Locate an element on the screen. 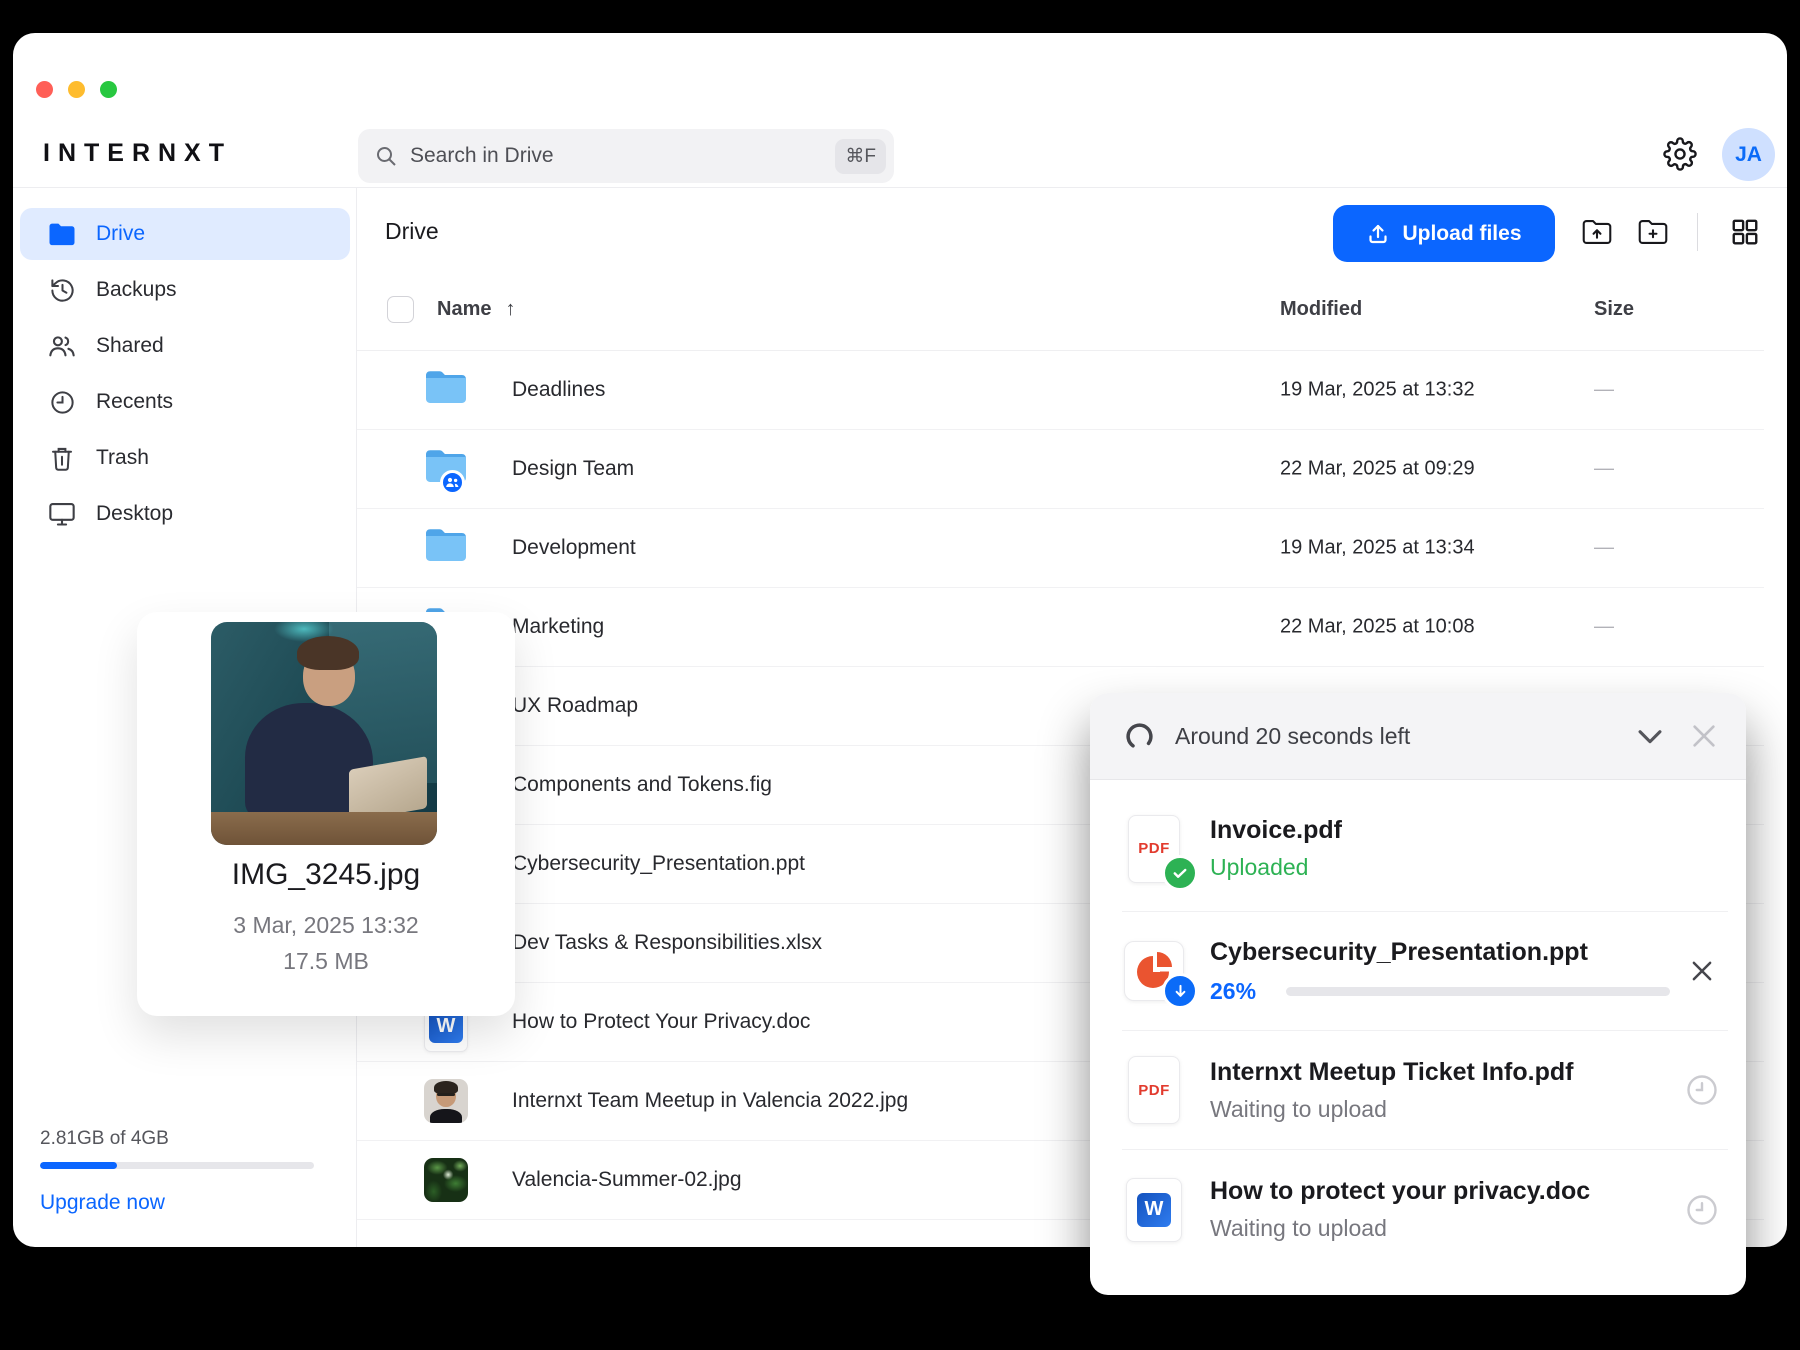 Image resolution: width=1800 pixels, height=1350 pixels. upload-icon is located at coordinates (1378, 233).